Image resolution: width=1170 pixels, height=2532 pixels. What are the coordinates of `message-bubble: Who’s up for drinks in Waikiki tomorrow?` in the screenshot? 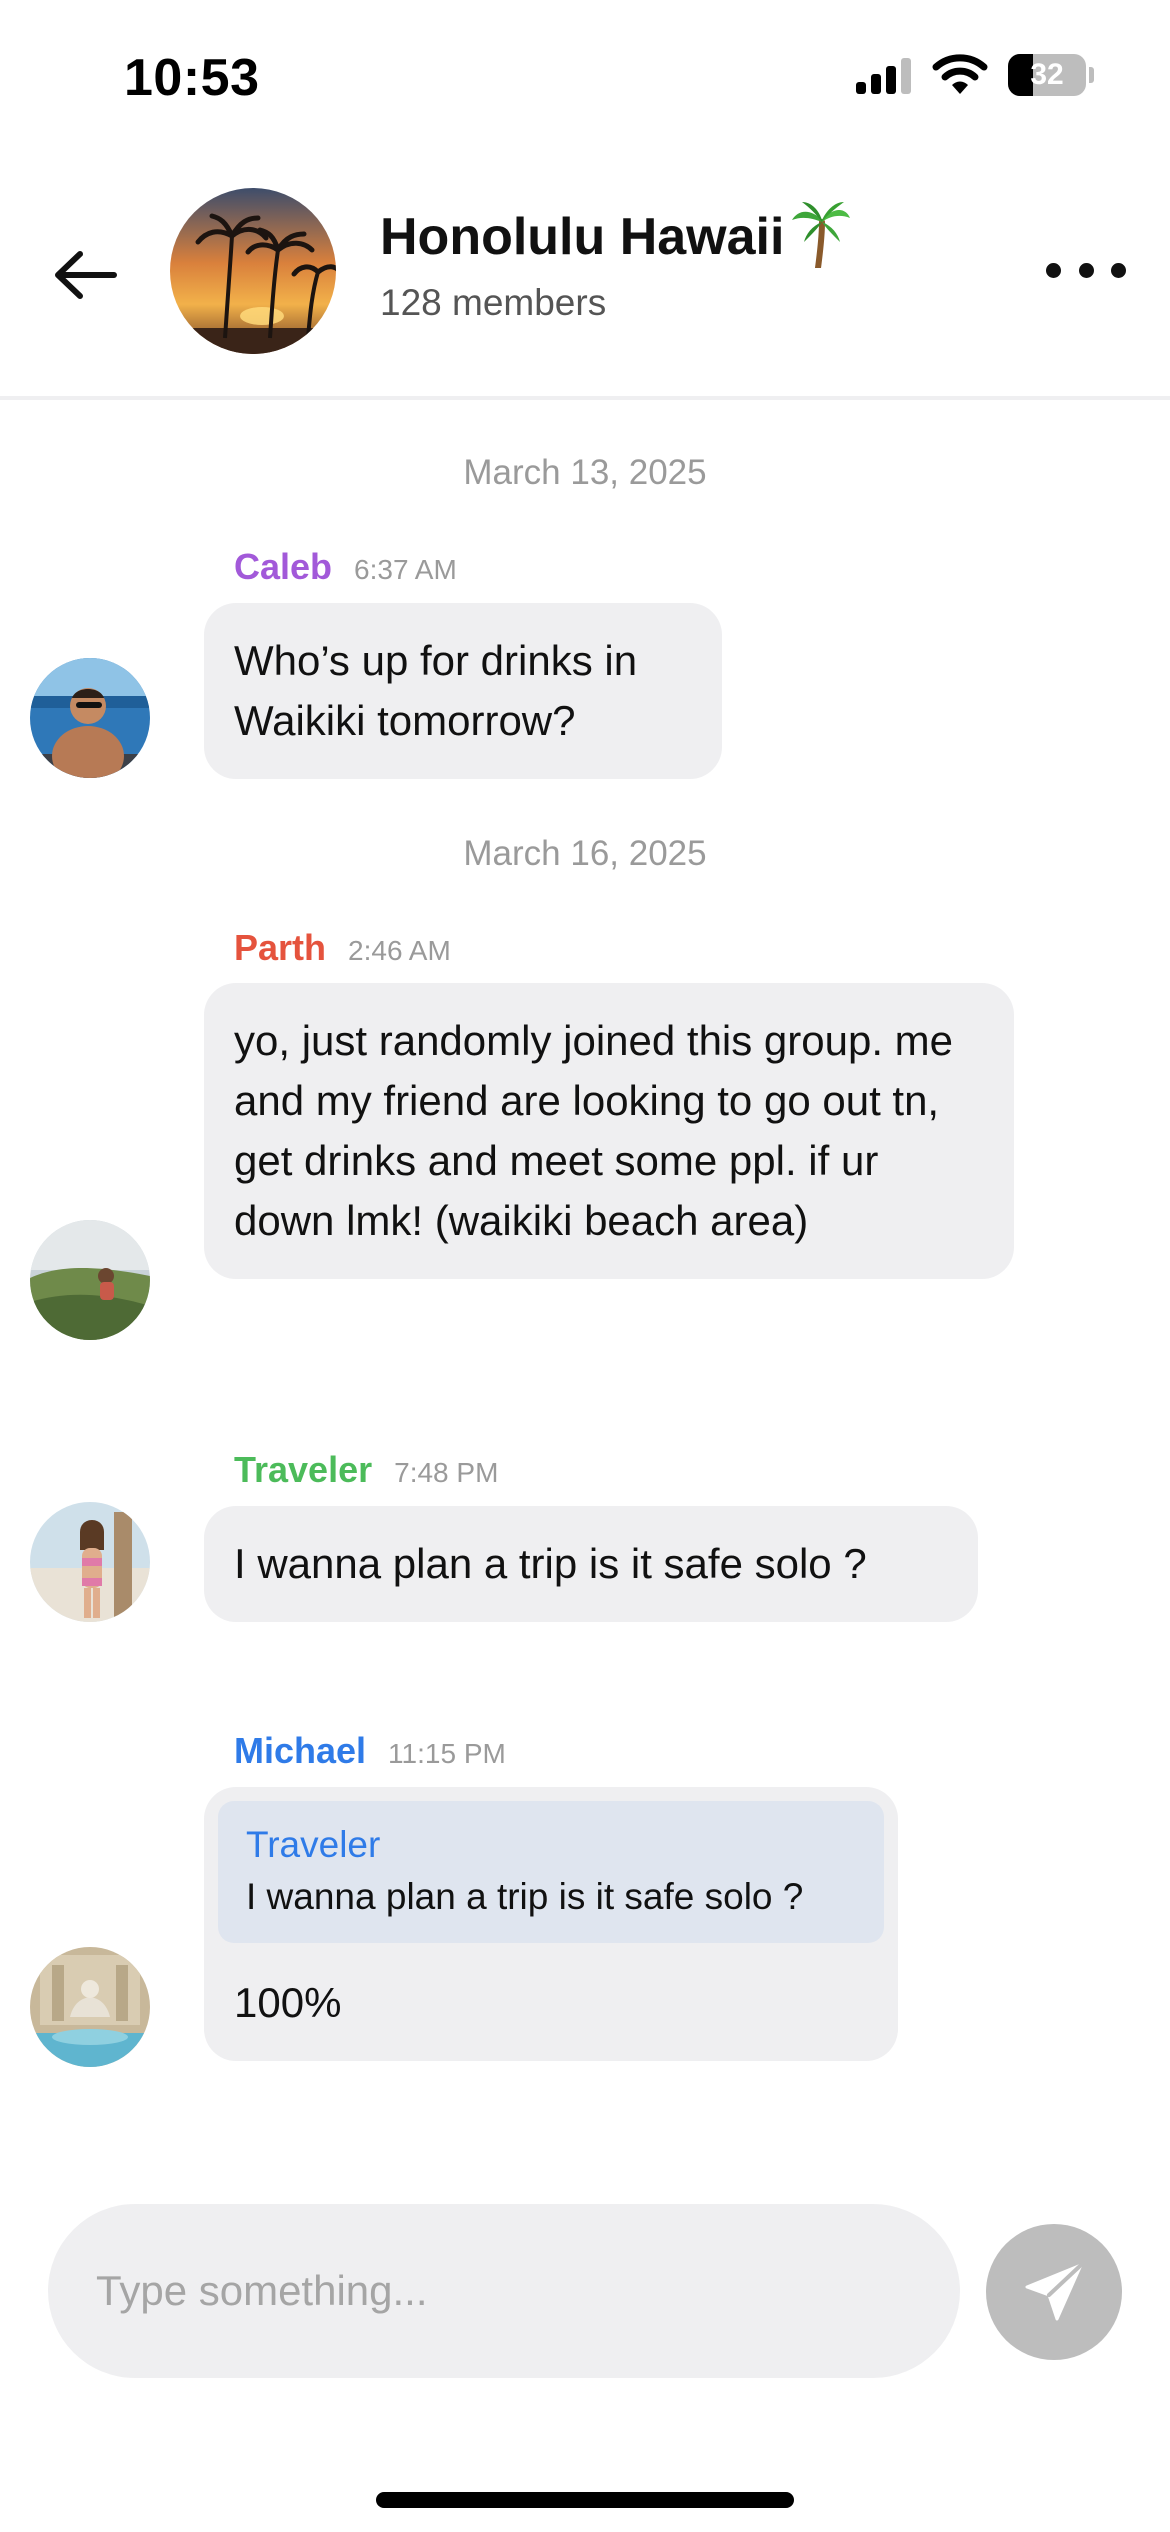 It's located at (463, 691).